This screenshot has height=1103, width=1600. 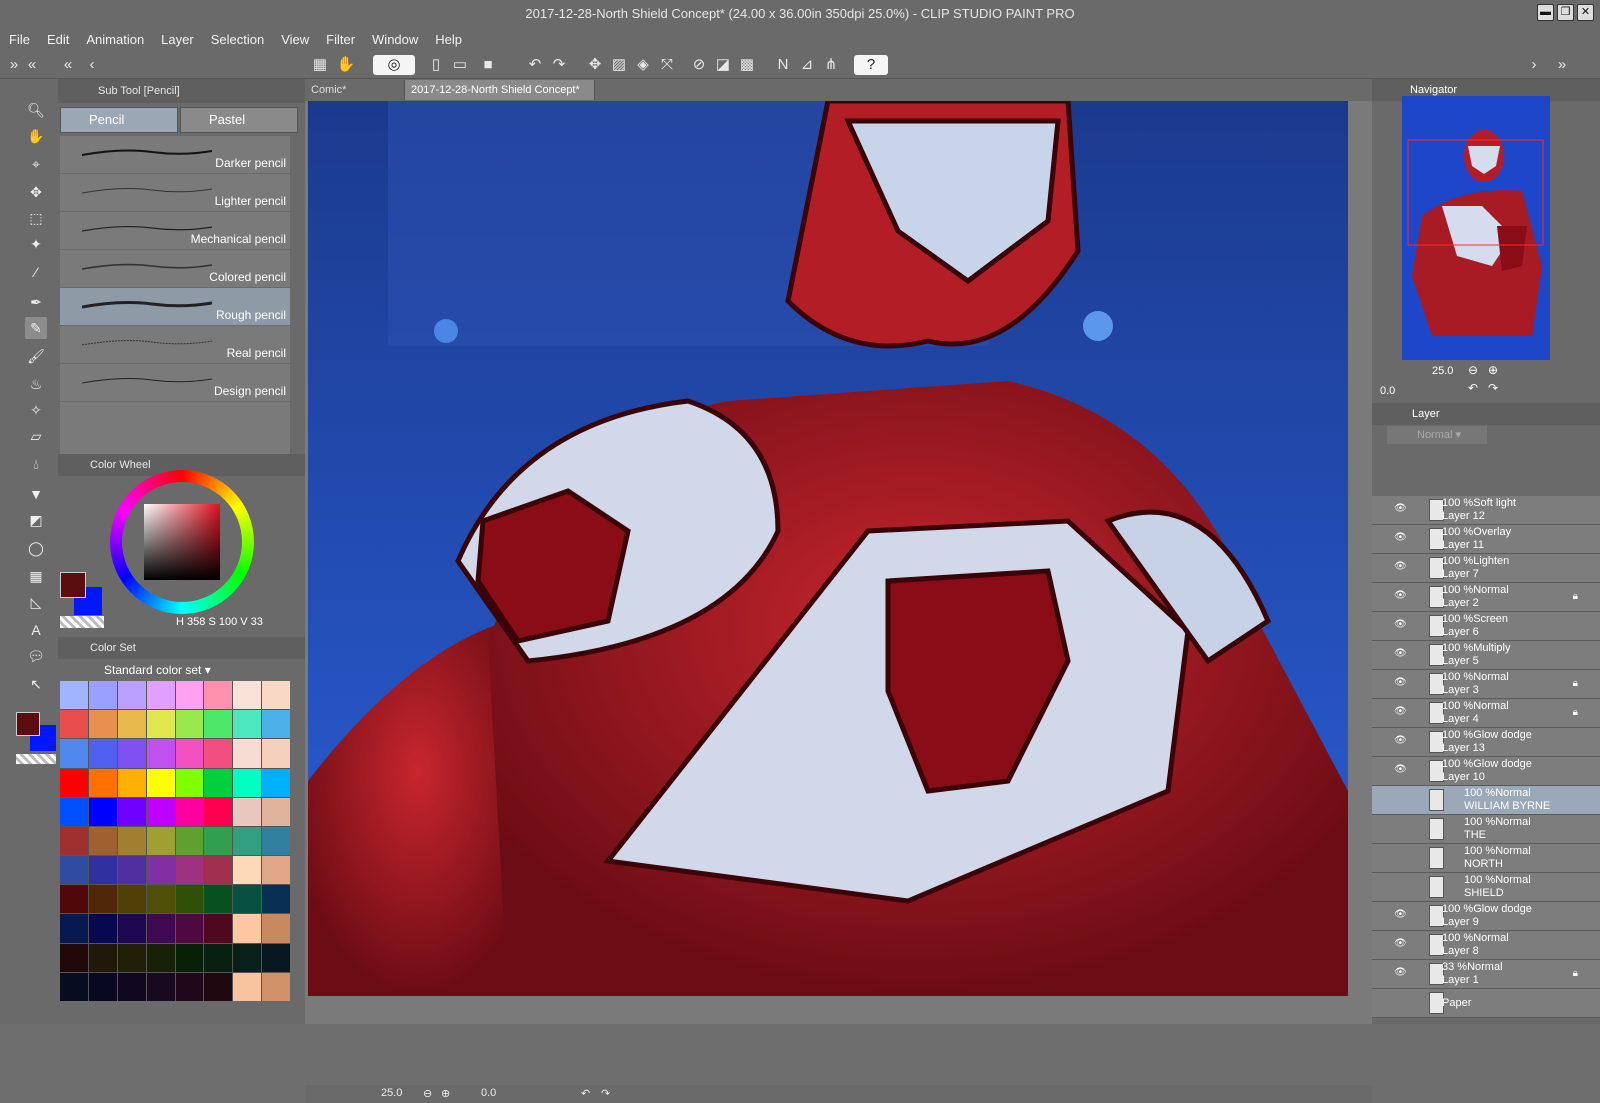 What do you see at coordinates (36, 272) in the screenshot?
I see `eyedropper-icon: ⁄` at bounding box center [36, 272].